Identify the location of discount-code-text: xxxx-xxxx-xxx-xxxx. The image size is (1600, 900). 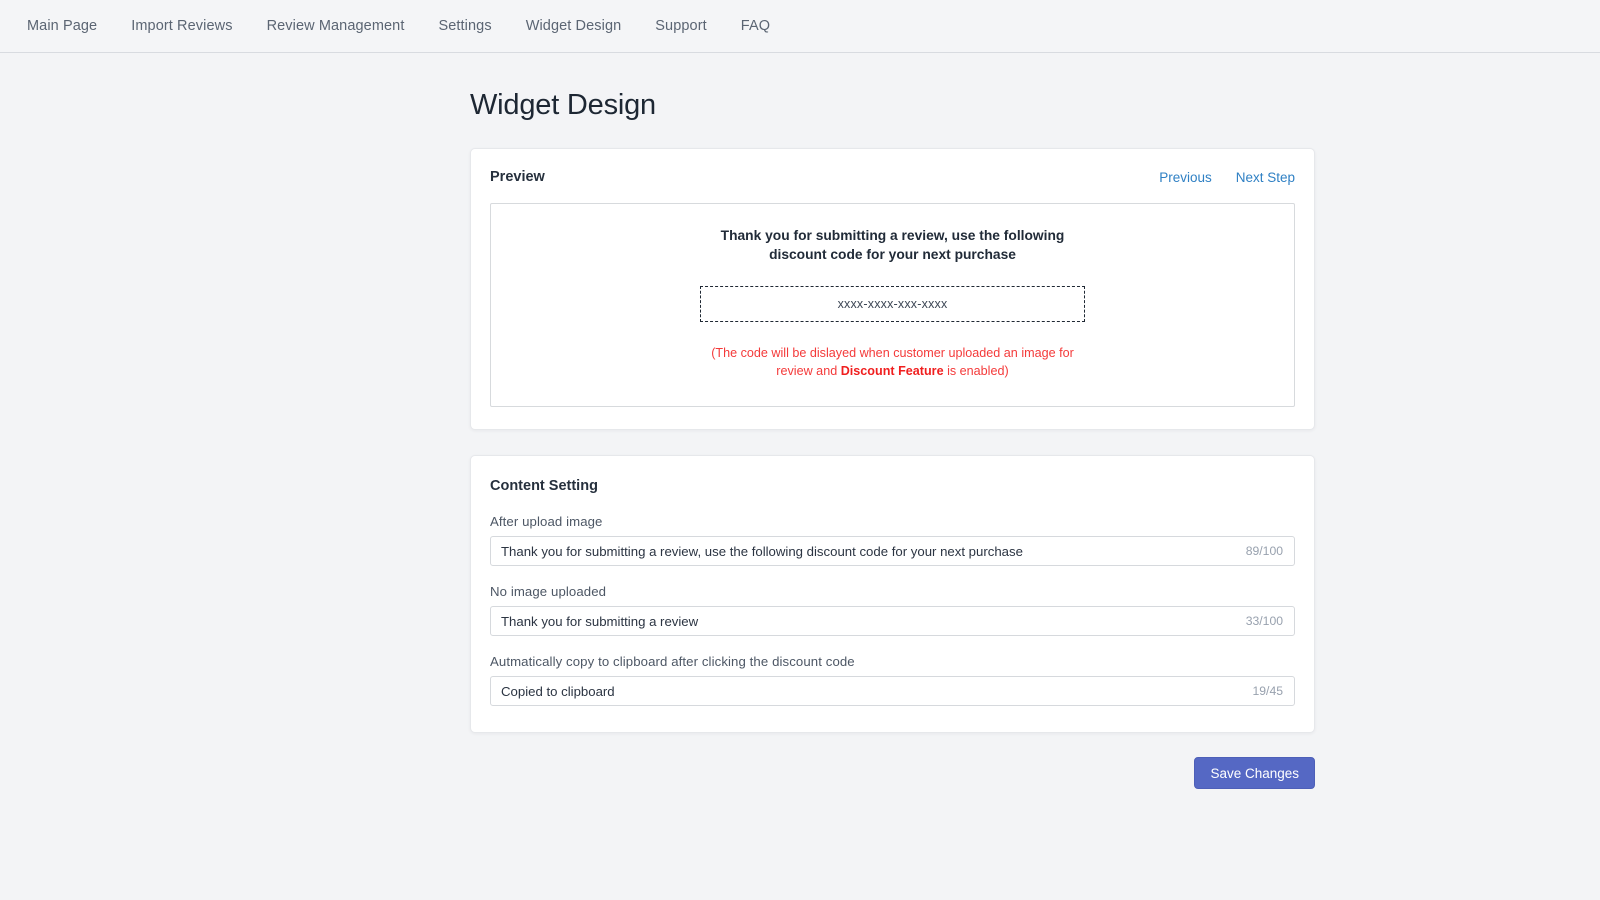
(892, 304).